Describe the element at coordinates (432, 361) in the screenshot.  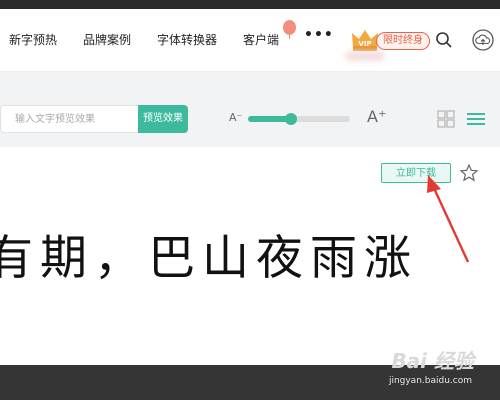
I see `watermark-brand: Bai 经验` at that location.